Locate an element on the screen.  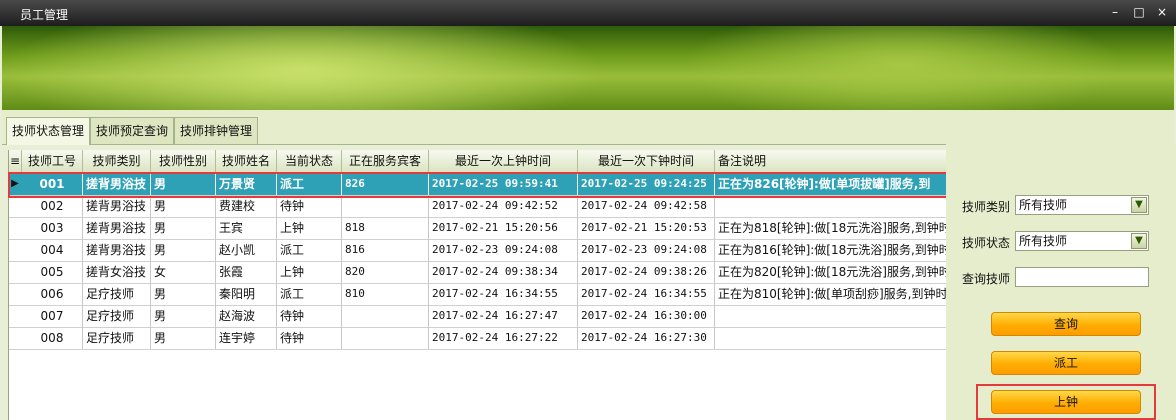
cell-guest is located at coordinates (385, 206).